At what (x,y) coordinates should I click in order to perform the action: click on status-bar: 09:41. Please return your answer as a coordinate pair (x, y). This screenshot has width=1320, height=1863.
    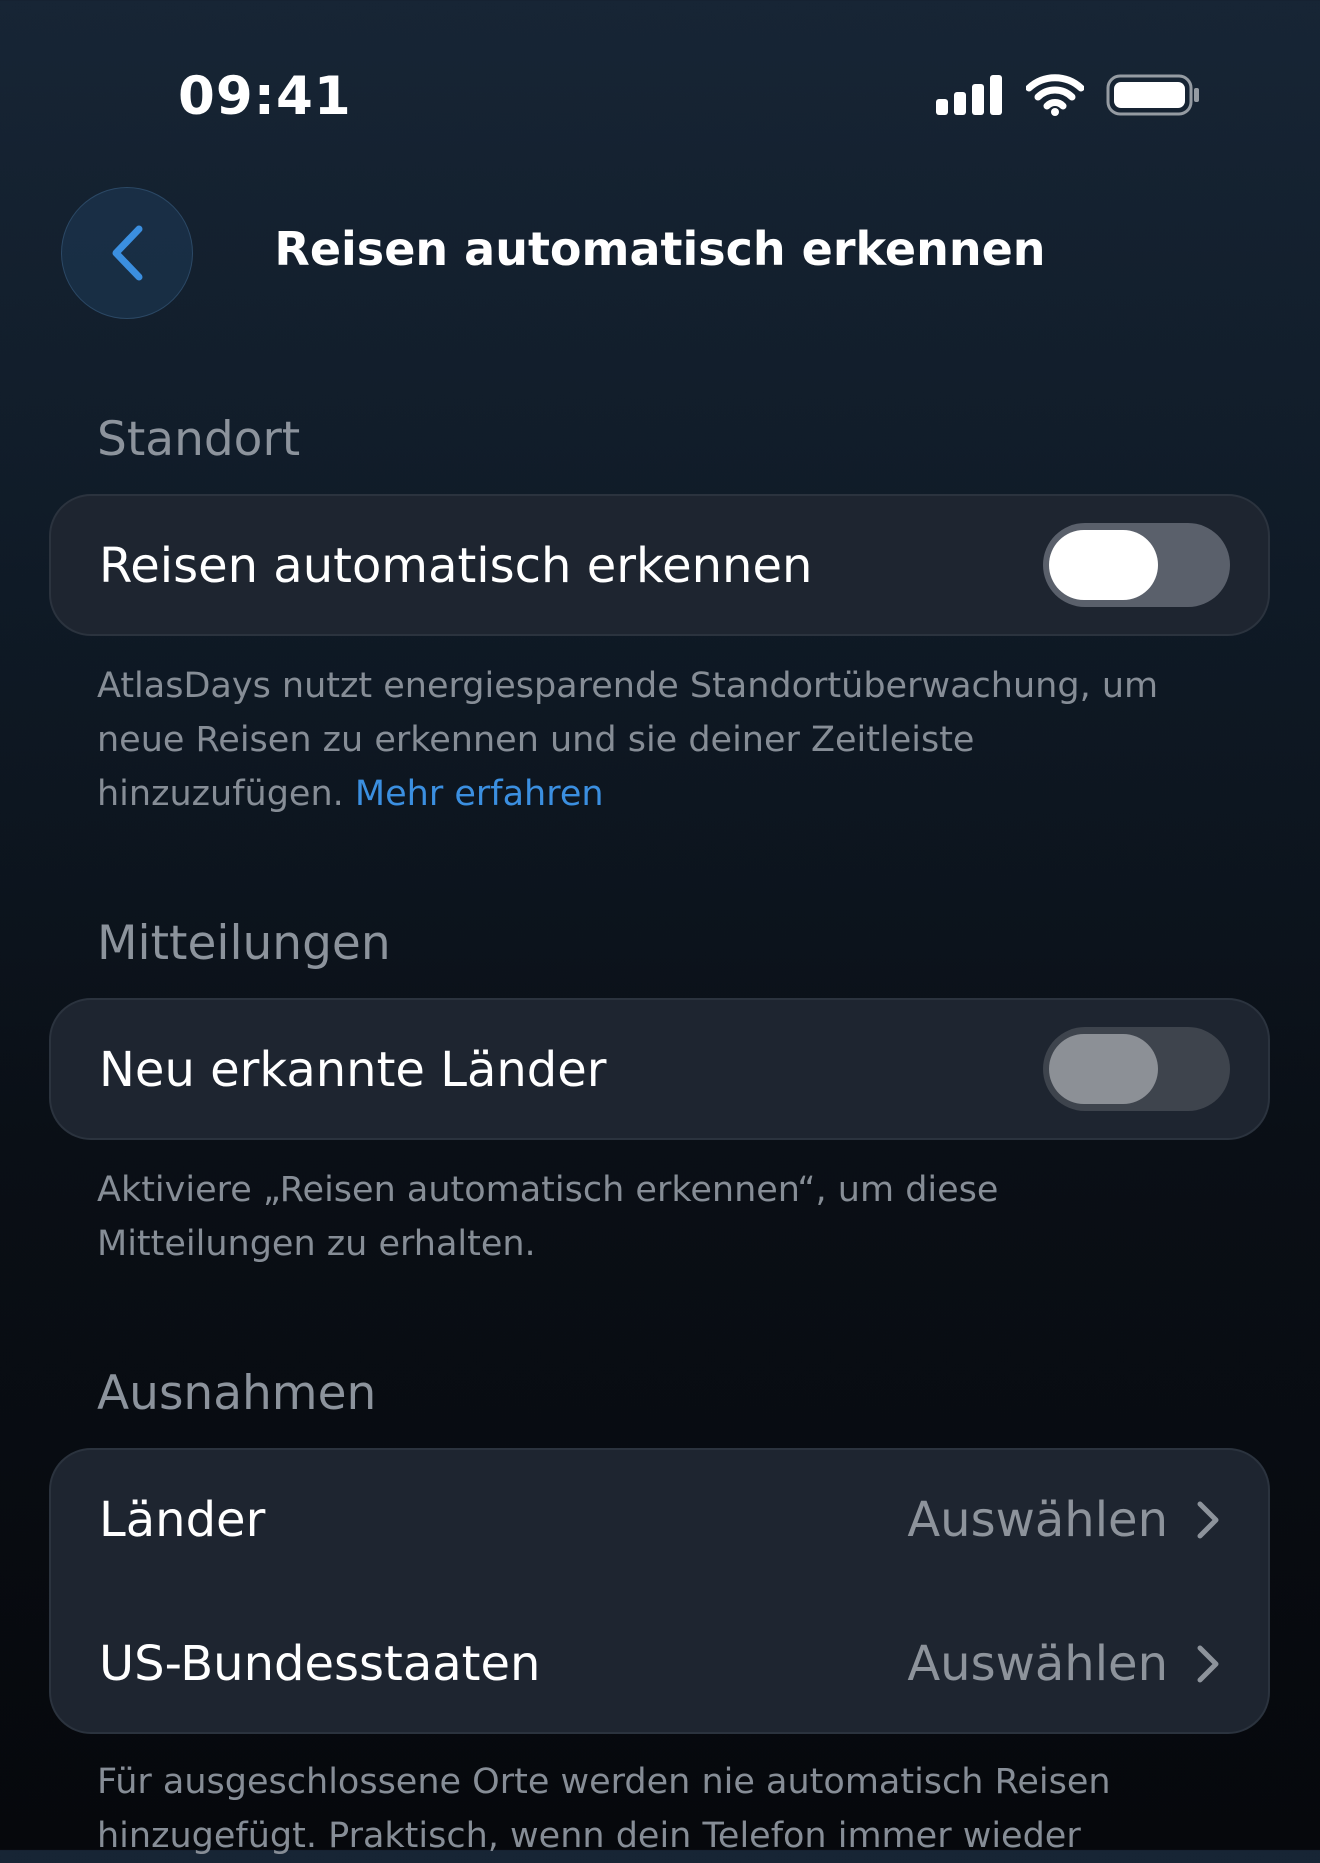
    Looking at the image, I should click on (660, 75).